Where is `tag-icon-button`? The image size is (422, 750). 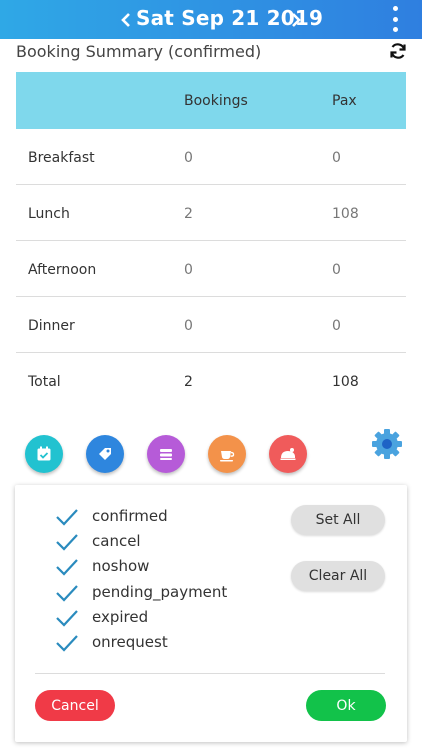
tag-icon-button is located at coordinates (105, 454).